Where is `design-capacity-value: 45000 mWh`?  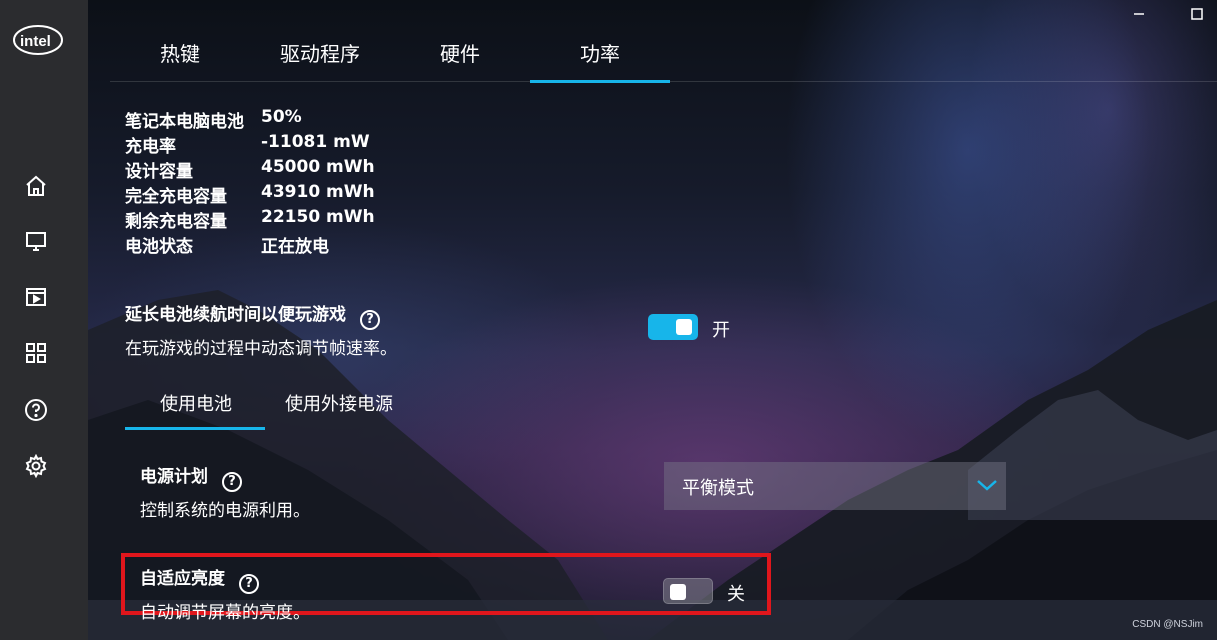
design-capacity-value: 45000 mWh is located at coordinates (318, 167).